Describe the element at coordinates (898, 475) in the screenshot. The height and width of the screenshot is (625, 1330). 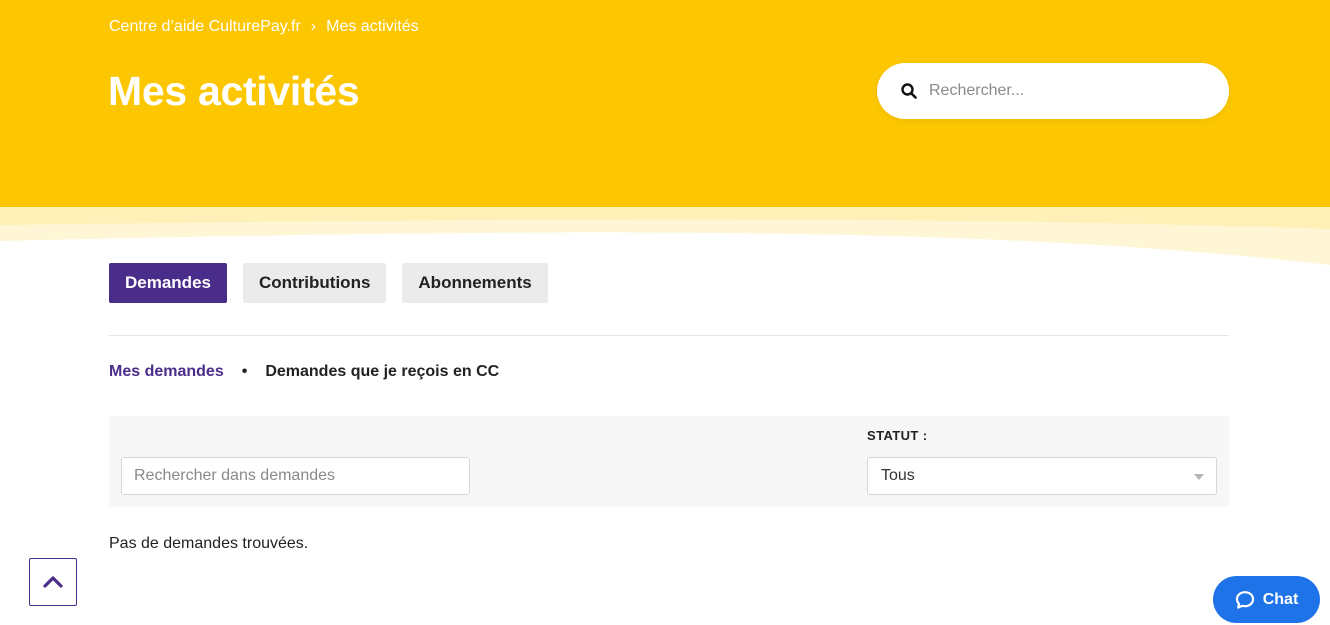
I see `status-select-value: Tous` at that location.